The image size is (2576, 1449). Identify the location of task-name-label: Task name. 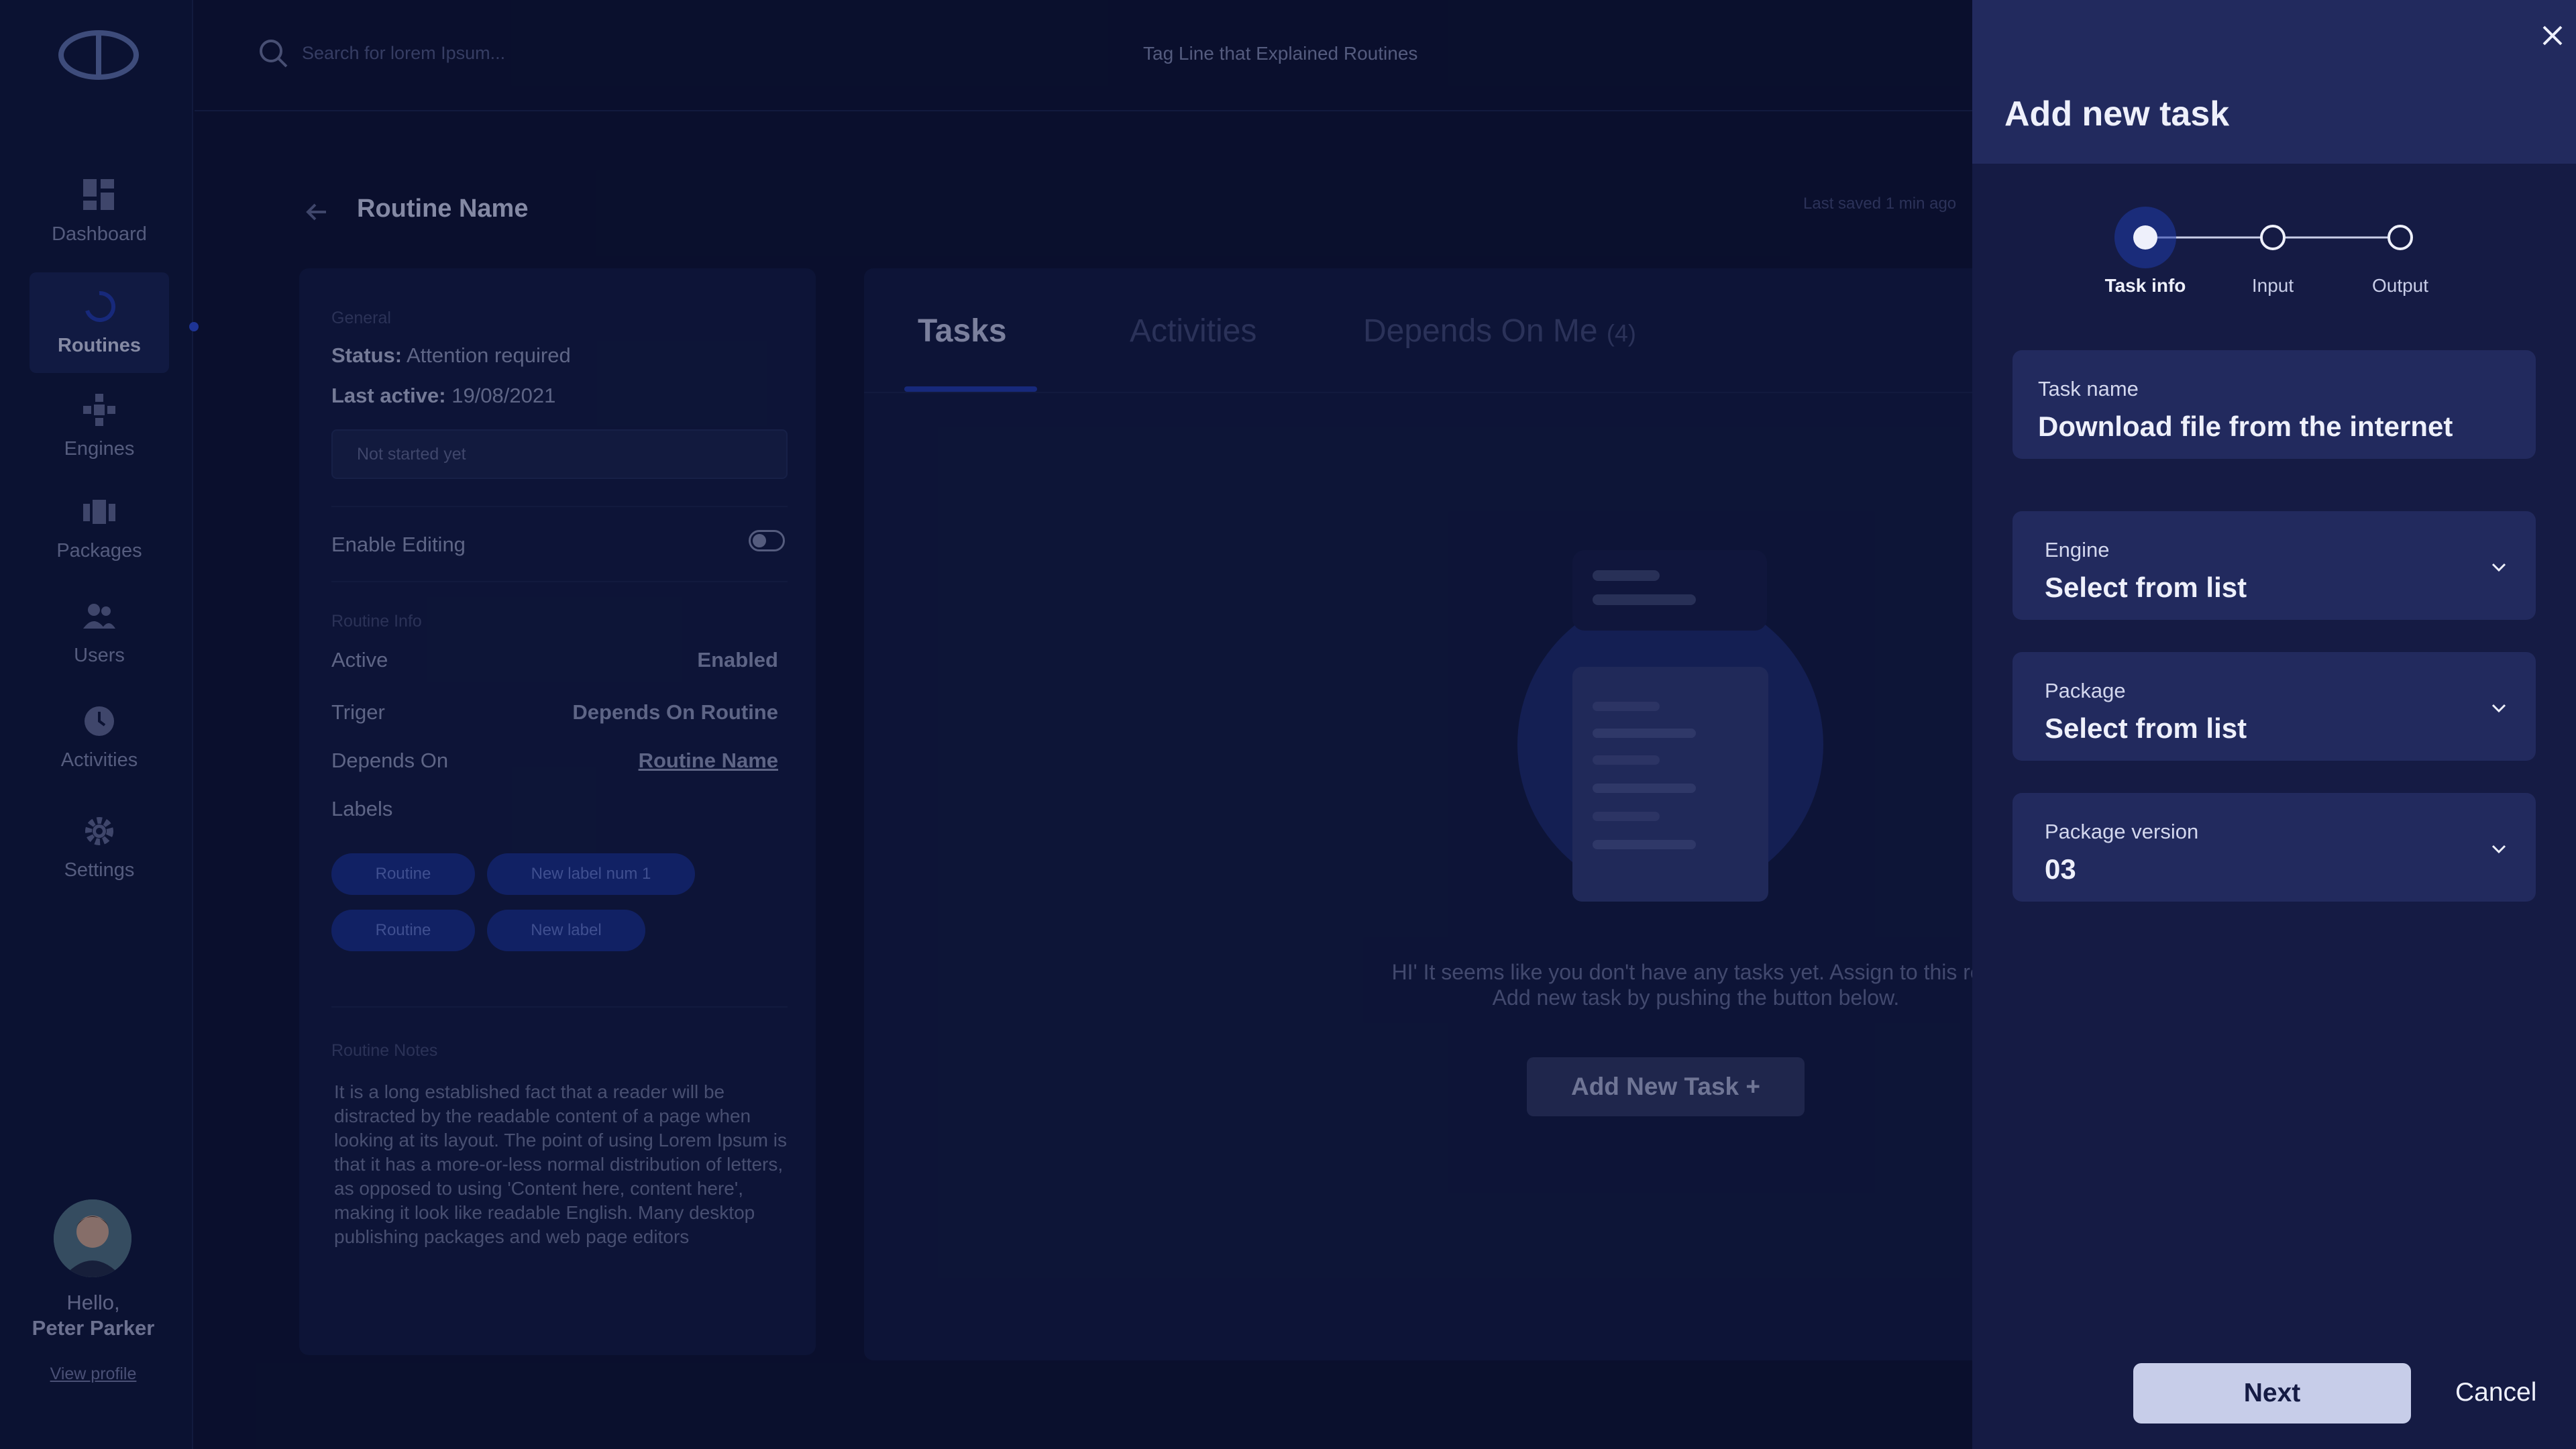
(2088, 388).